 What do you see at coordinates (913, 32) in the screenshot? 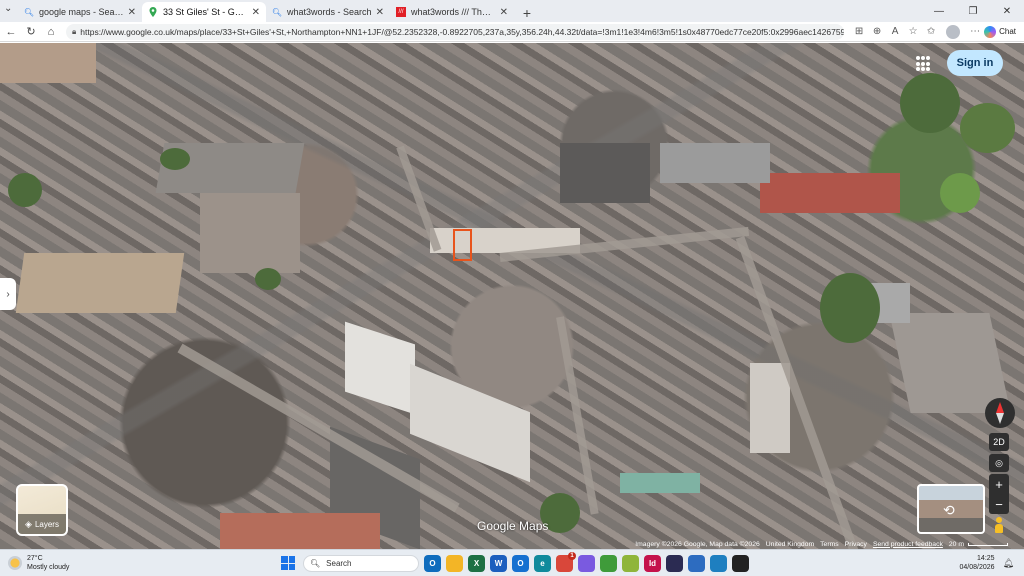
I see `favorite-star-icon: ☆` at bounding box center [913, 32].